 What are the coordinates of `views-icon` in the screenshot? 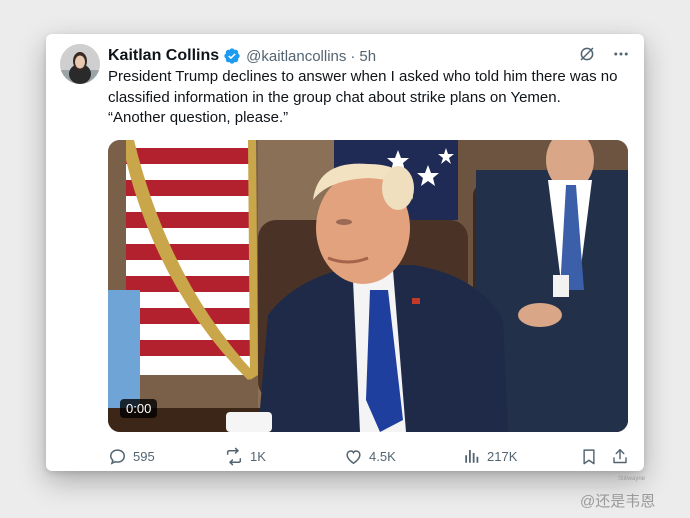 It's located at (472, 456).